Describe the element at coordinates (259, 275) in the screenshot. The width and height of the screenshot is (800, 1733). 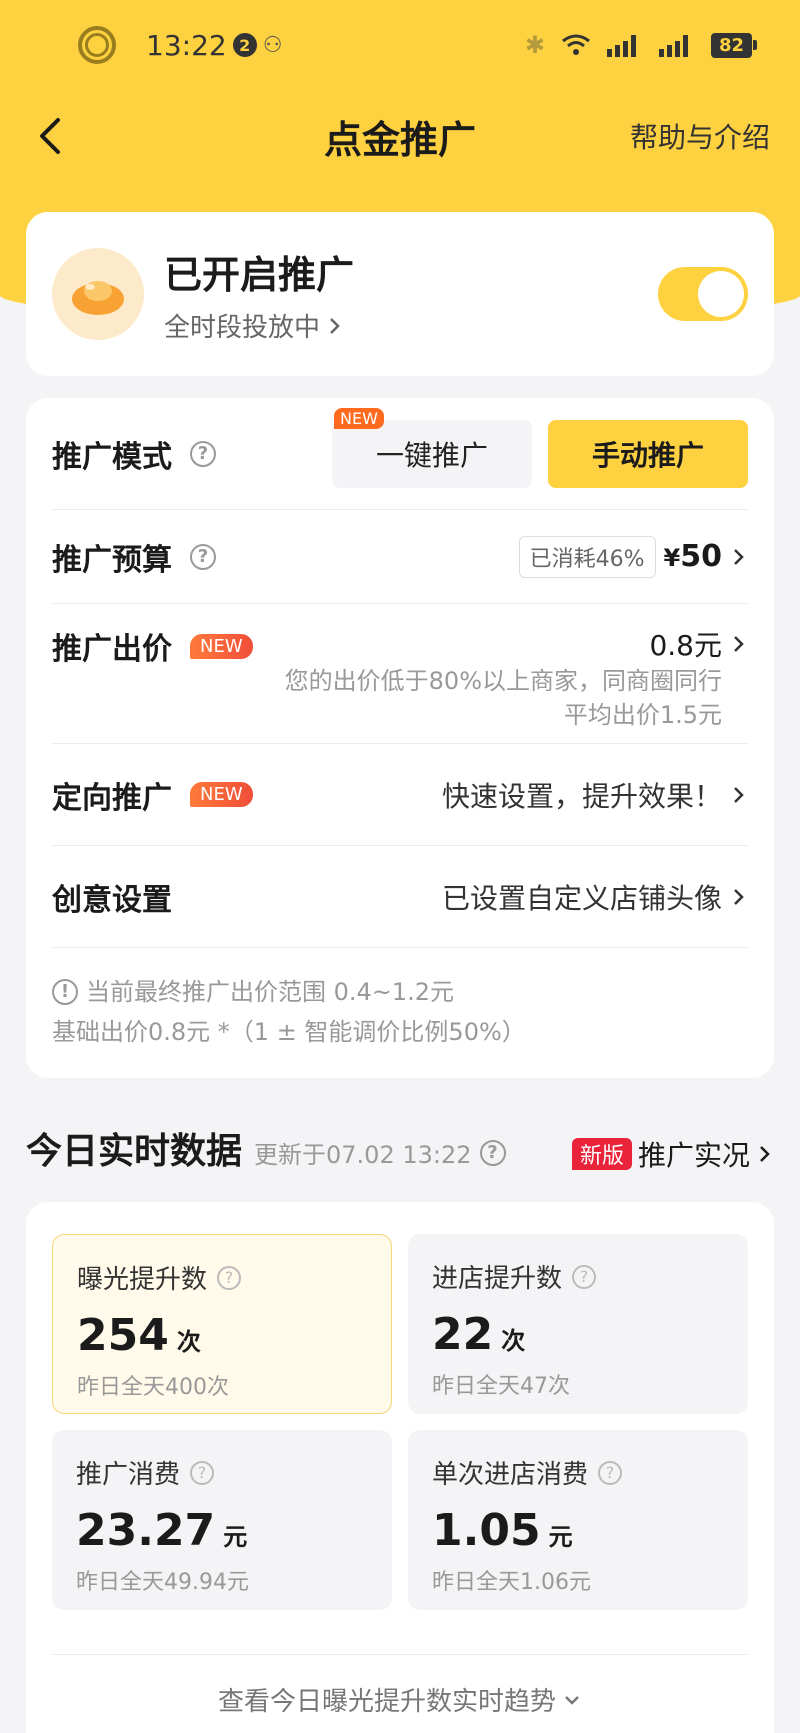
I see `promotion-status-title: 已开启推广` at that location.